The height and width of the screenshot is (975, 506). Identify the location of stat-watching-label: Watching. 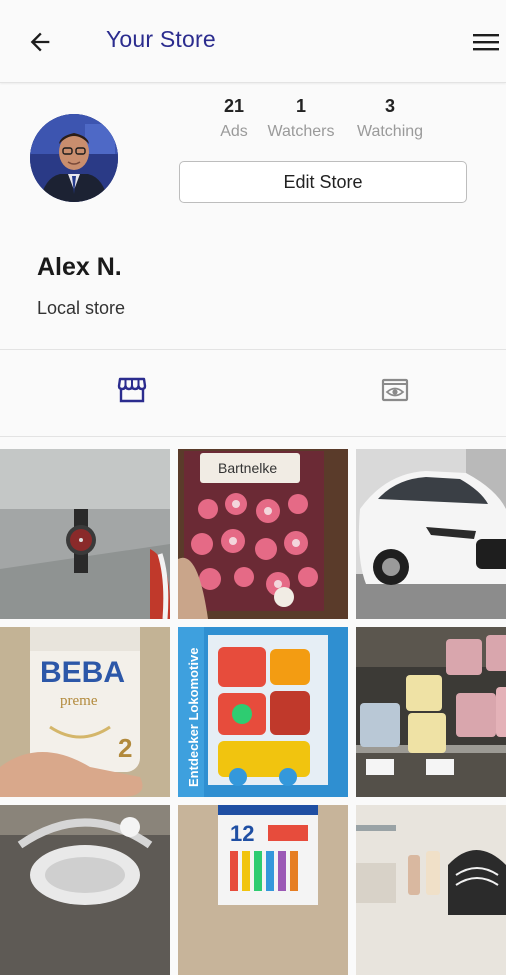
(390, 131).